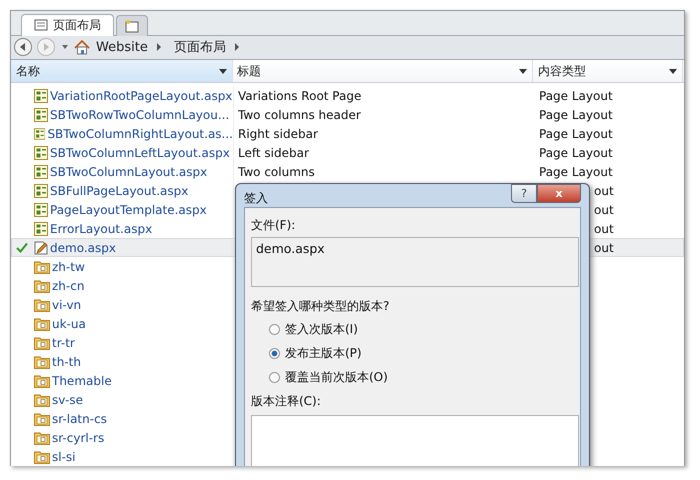 The height and width of the screenshot is (480, 700). Describe the element at coordinates (101, 229) in the screenshot. I see `file-name: ErrorLayout.aspx` at that location.